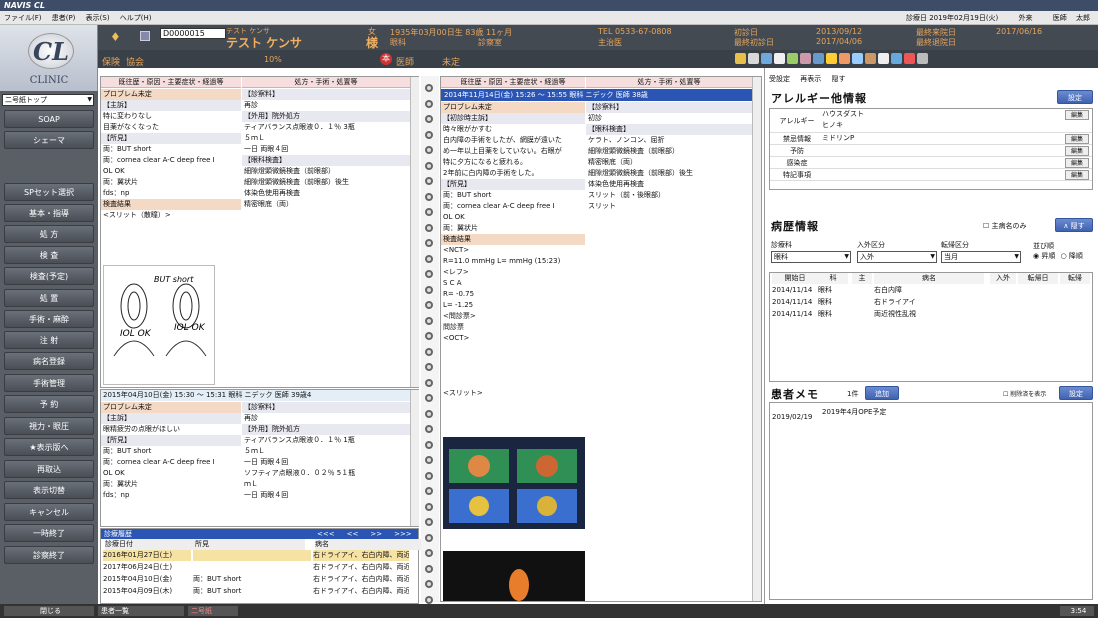 This screenshot has width=1098, height=618. Describe the element at coordinates (896, 58) in the screenshot. I see `scan-icon` at that location.